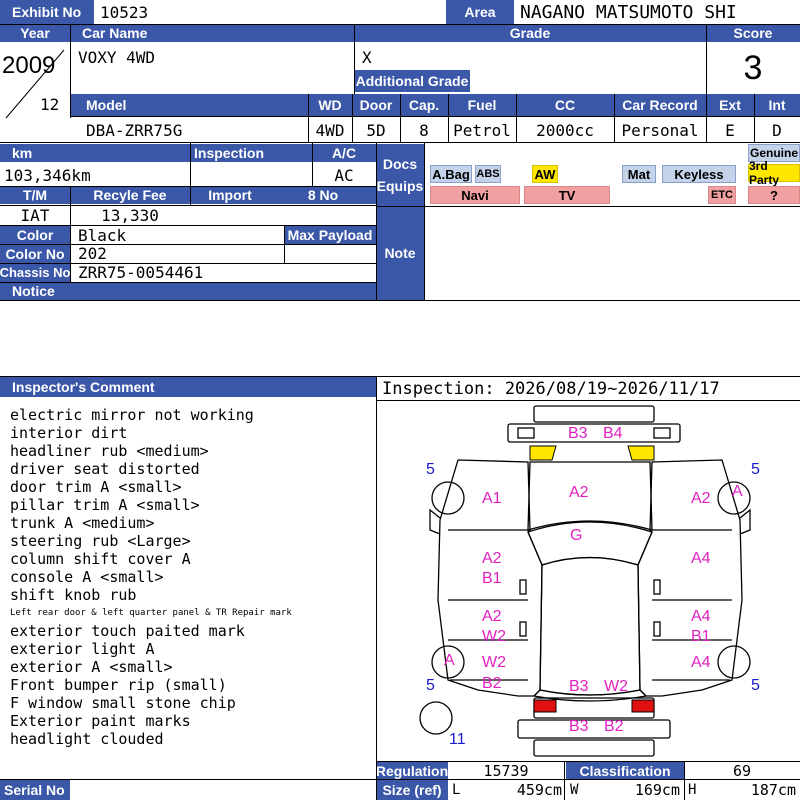  What do you see at coordinates (130, 215) in the screenshot?
I see `recycle-value: 13,330` at bounding box center [130, 215].